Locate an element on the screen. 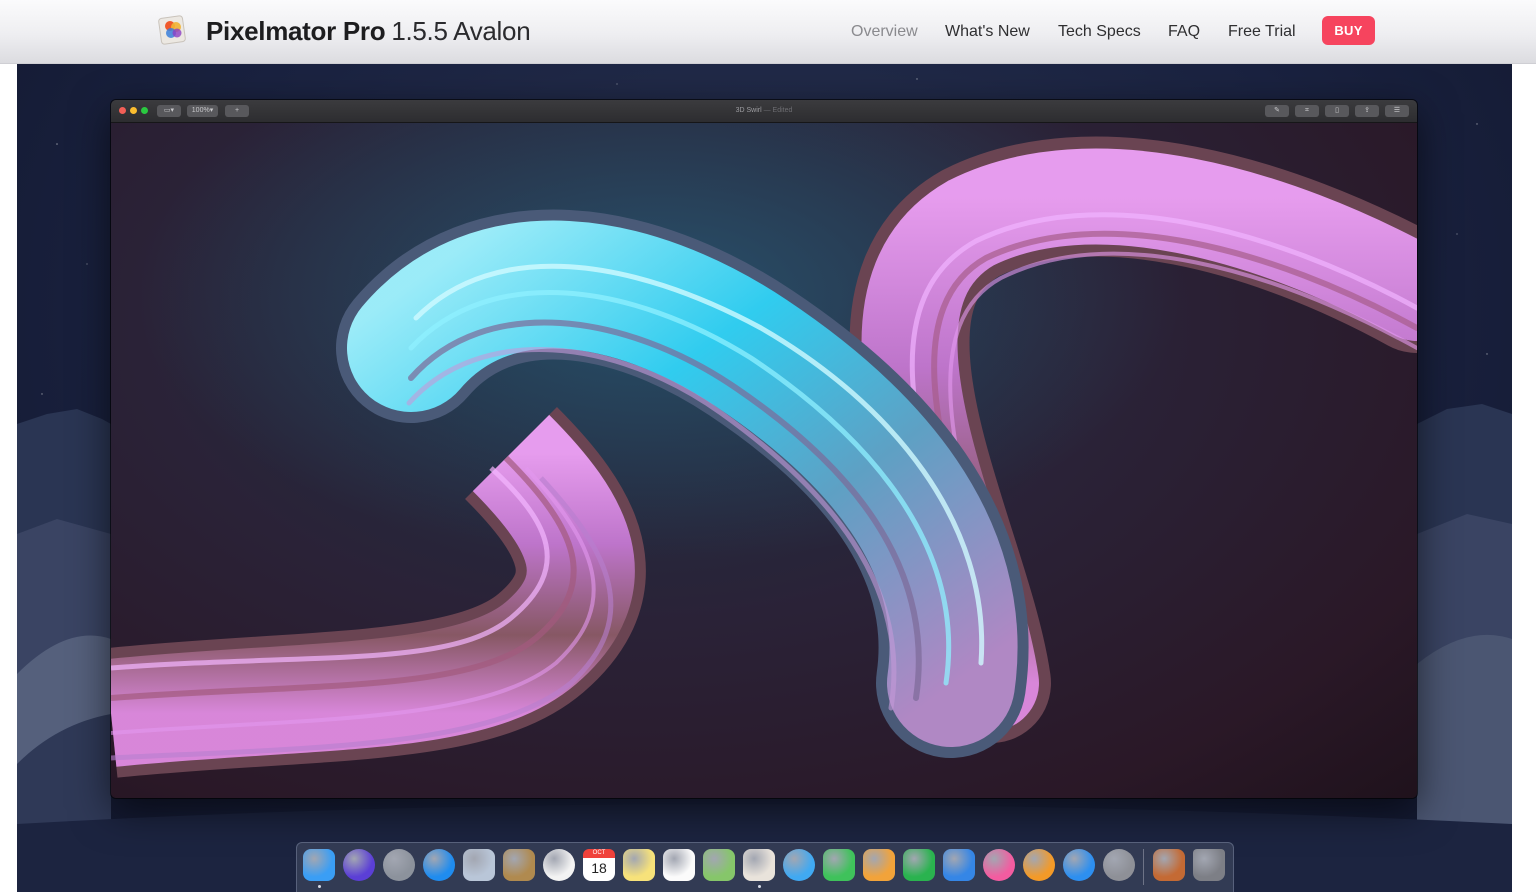  adjustments-icon: ☰ is located at coordinates (1397, 111).